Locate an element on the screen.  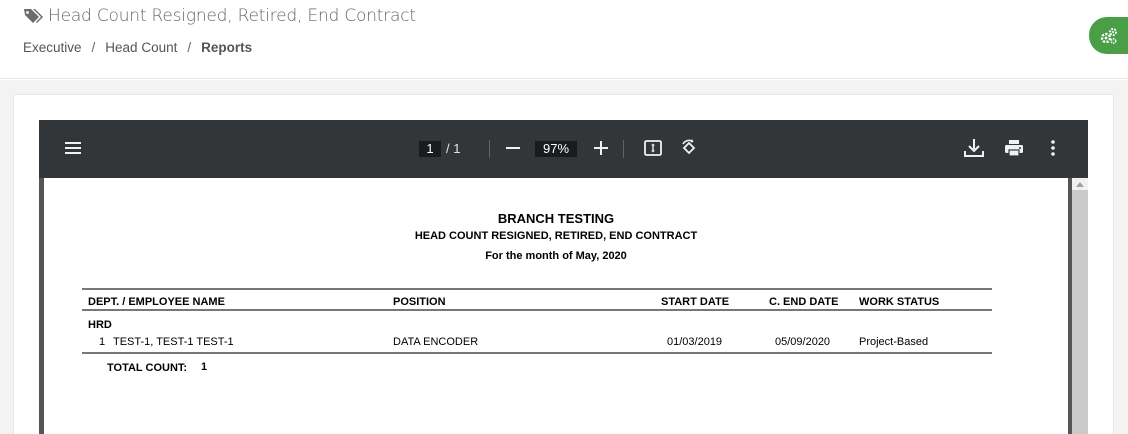
employee-work-status: Project-Based is located at coordinates (894, 342).